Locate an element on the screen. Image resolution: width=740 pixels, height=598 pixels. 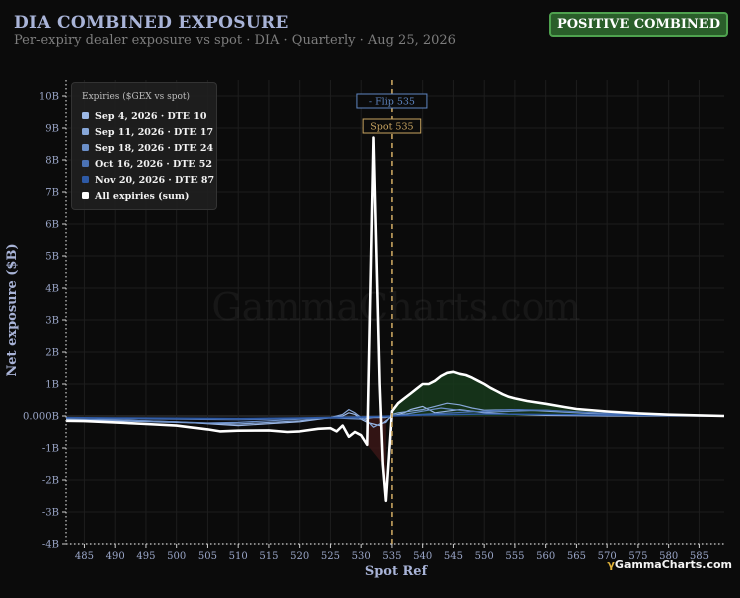
x-tick-label: 520 is located at coordinates (299, 556).